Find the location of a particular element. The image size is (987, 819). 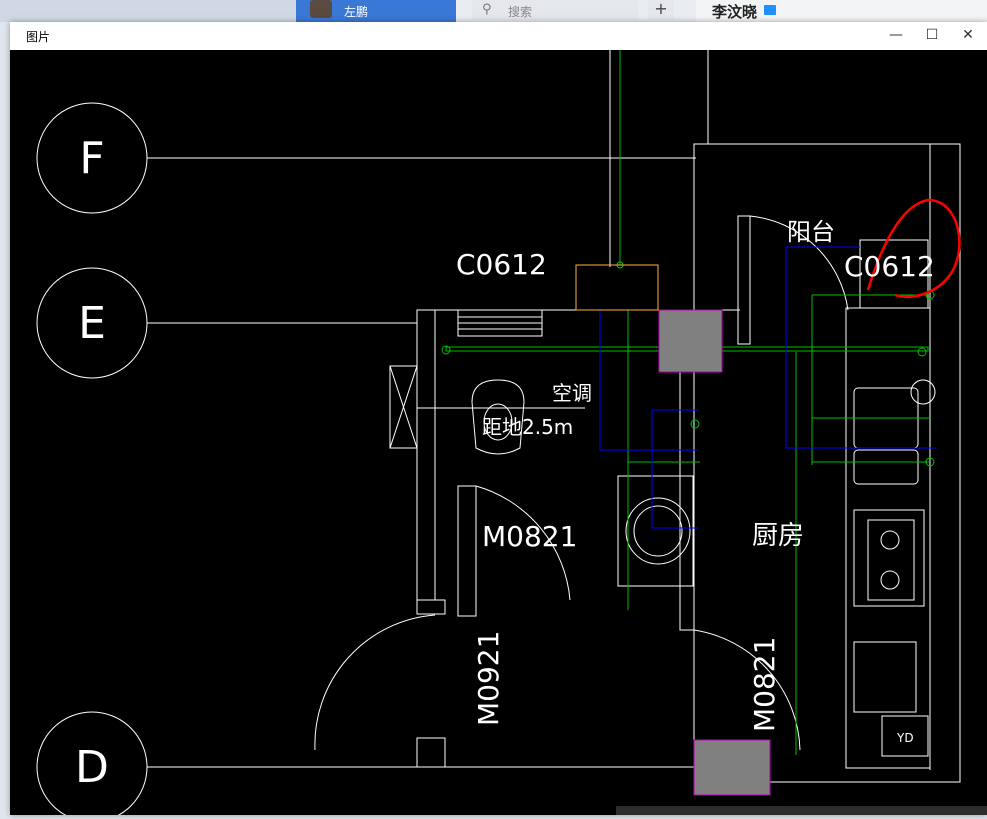

label-window-c0612-left: C0612 is located at coordinates (501, 264).